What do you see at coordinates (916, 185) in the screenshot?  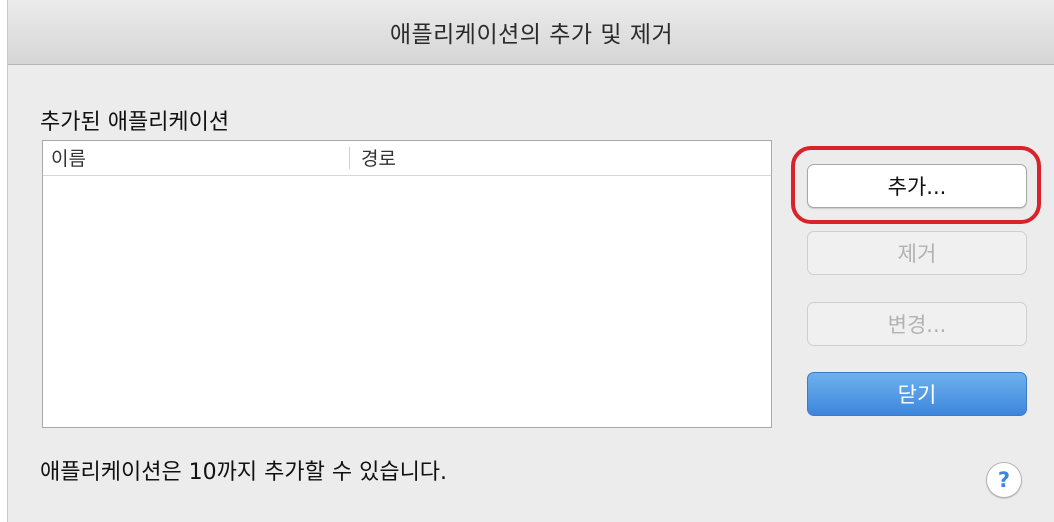 I see `highlight-annotation` at bounding box center [916, 185].